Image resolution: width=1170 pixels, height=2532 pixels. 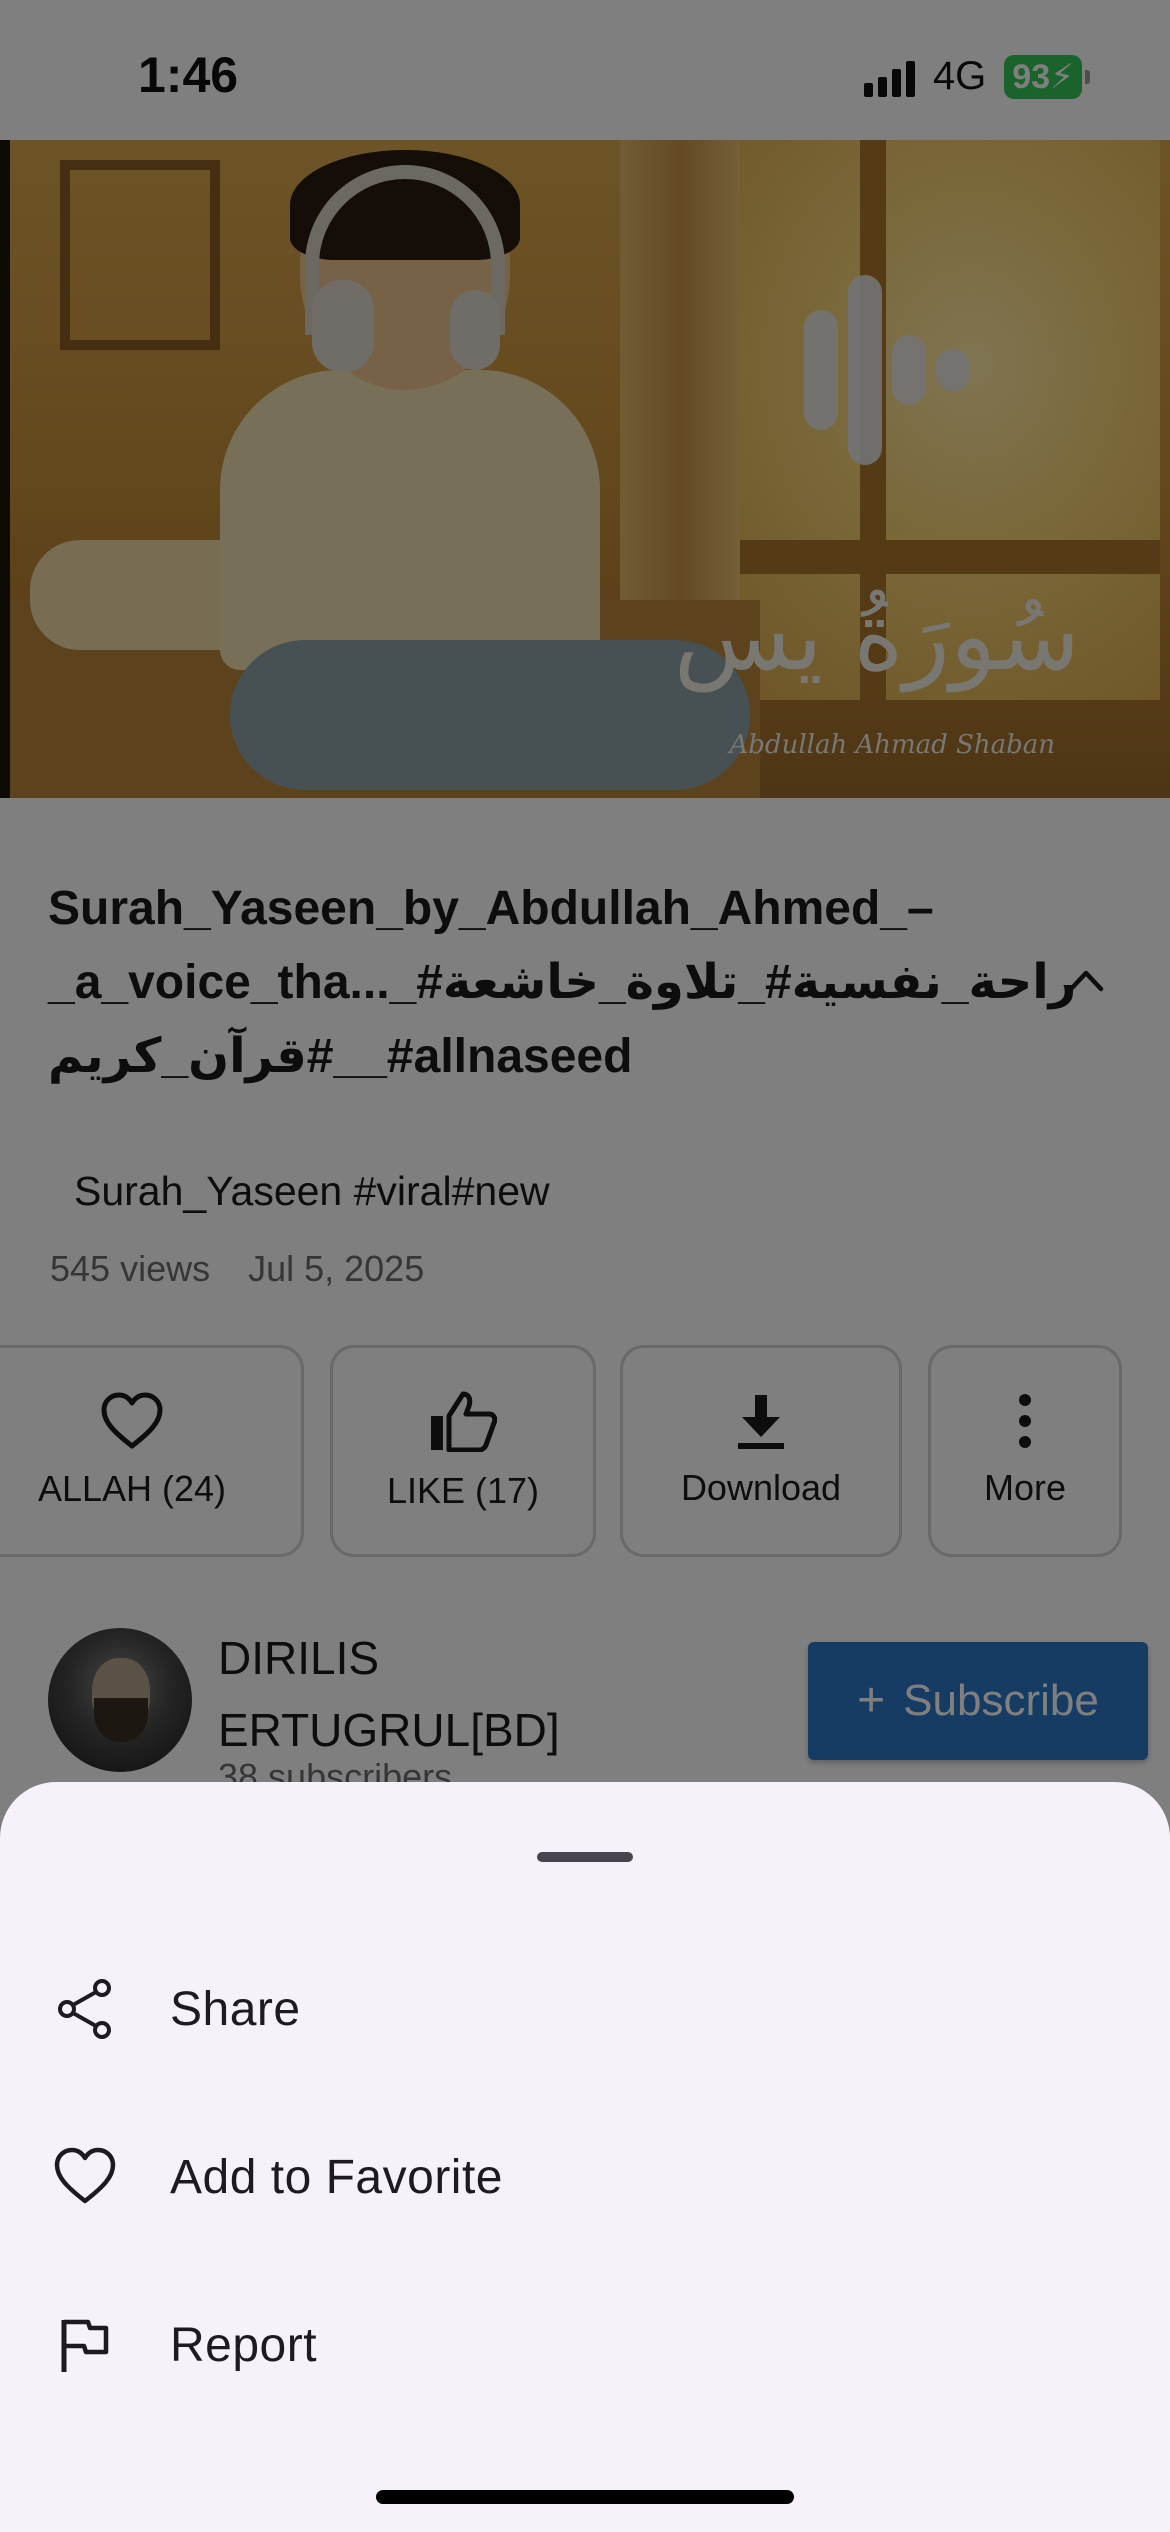 What do you see at coordinates (585, 2497) in the screenshot?
I see `home-indicator` at bounding box center [585, 2497].